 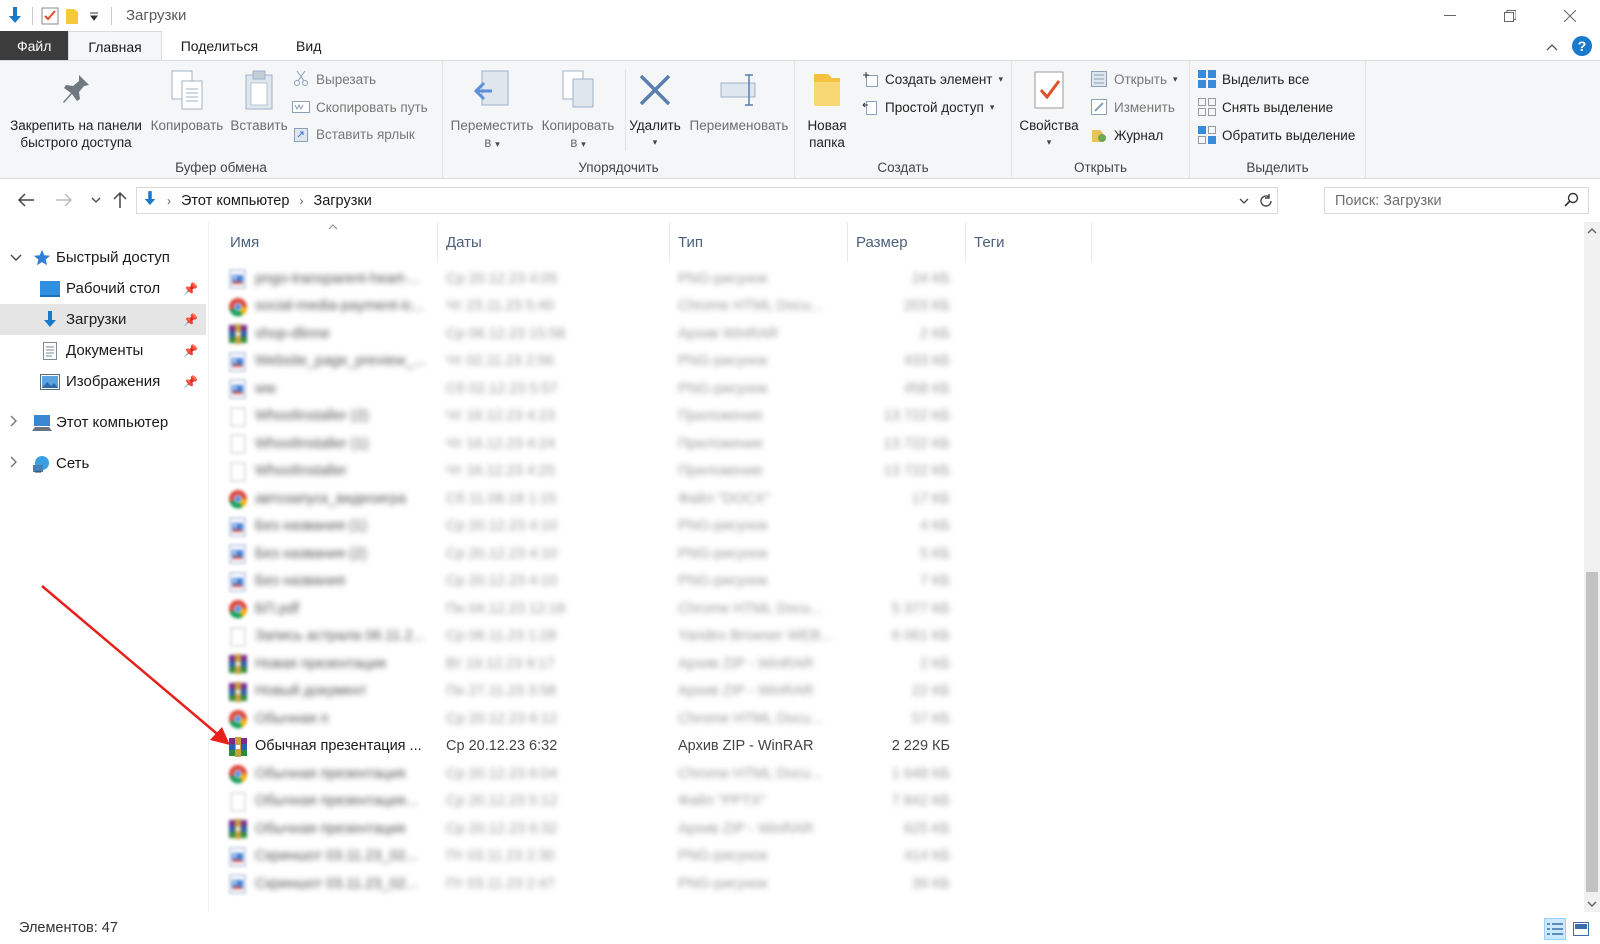 What do you see at coordinates (707, 200) in the screenshot?
I see `address-bar: › Этот компьютер › Загрузки` at bounding box center [707, 200].